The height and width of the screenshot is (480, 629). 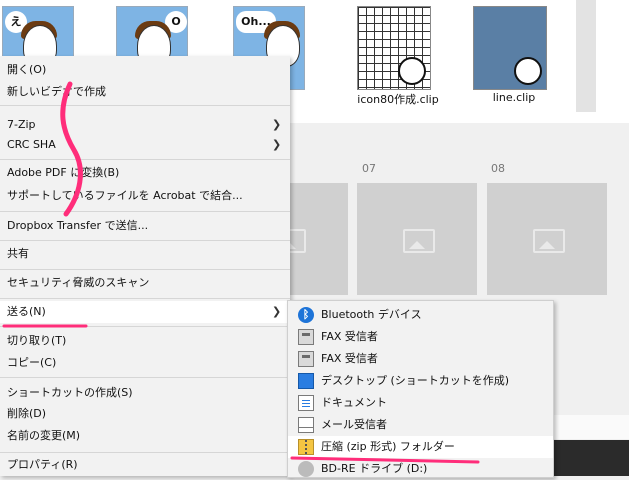 I want to click on menu-item-security-scan: セキュリティ脅威のスキャン, so click(x=145, y=283).